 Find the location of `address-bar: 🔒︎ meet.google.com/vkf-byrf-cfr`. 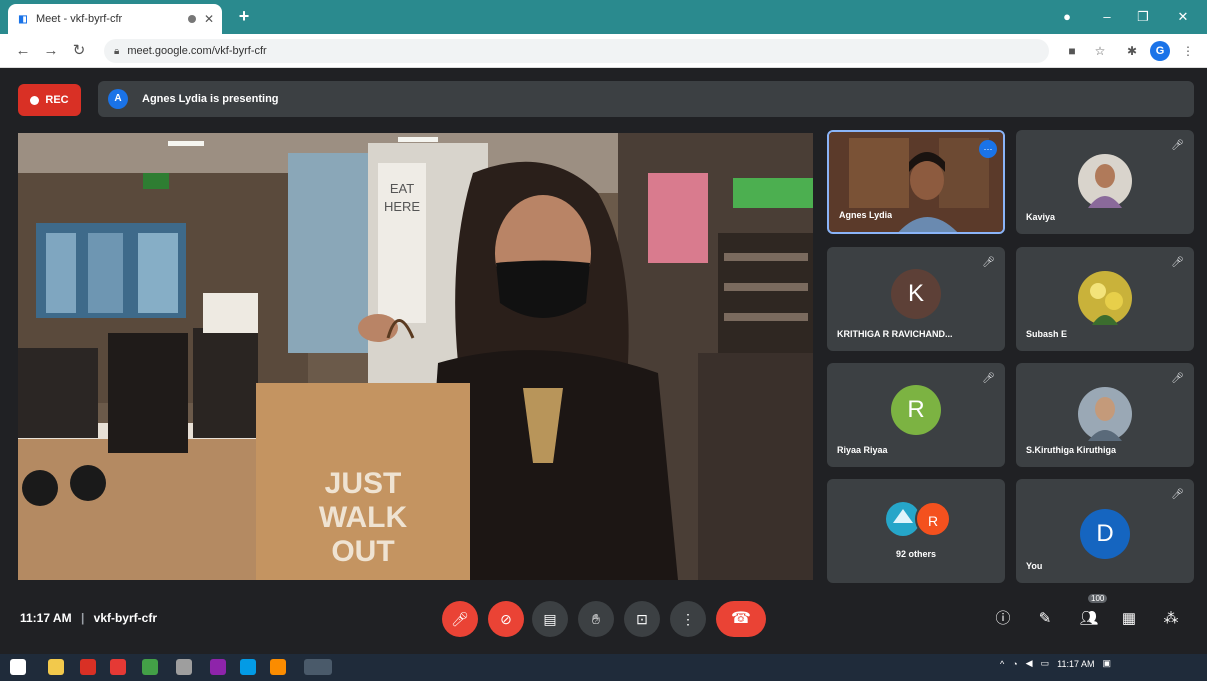

address-bar: 🔒︎ meet.google.com/vkf-byrf-cfr is located at coordinates (576, 51).